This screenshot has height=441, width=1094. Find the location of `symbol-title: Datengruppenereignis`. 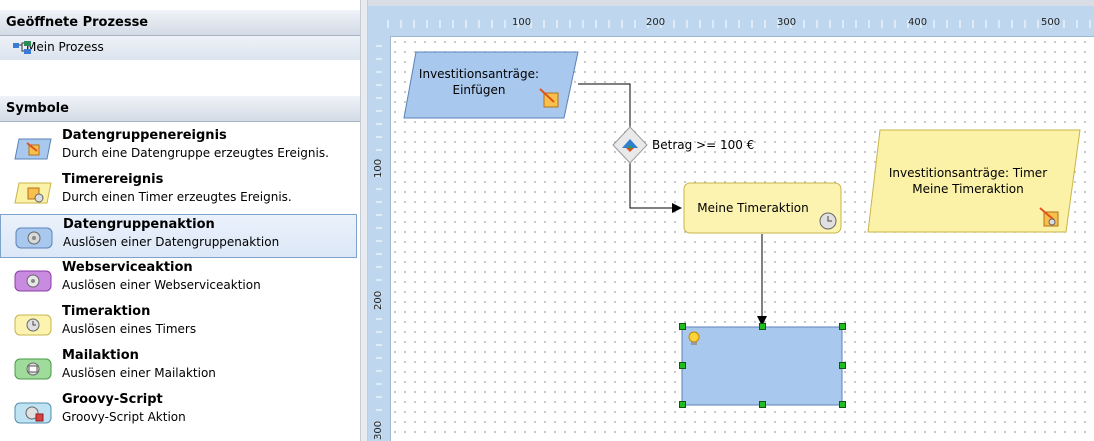

symbol-title: Datengruppenereignis is located at coordinates (144, 135).